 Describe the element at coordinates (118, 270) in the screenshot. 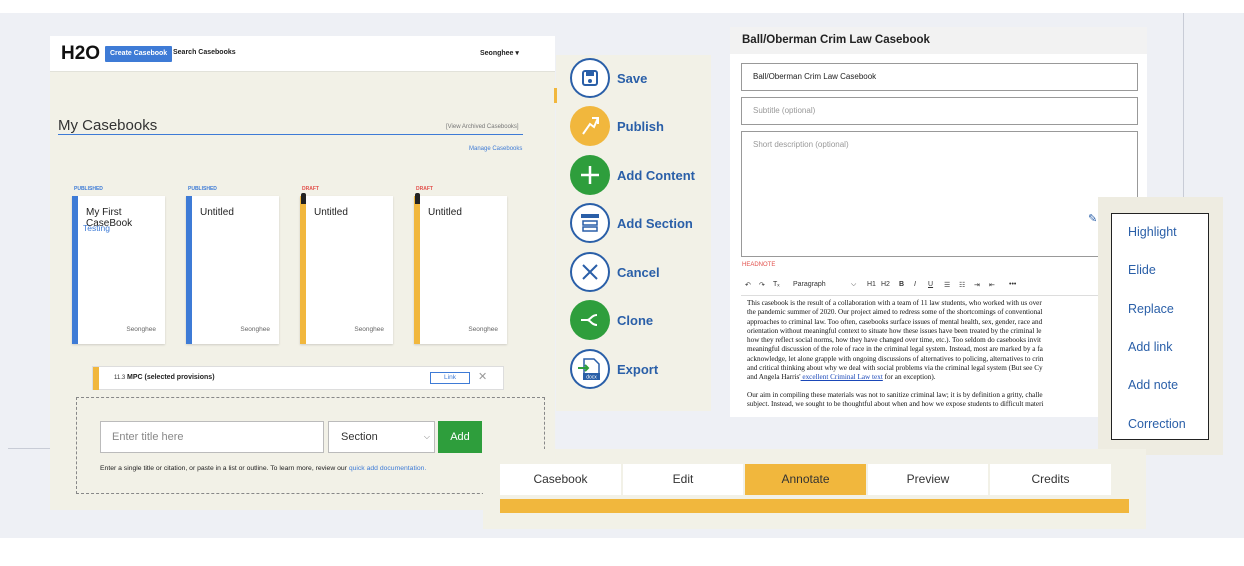

I see `casebook-card: My First CaseBook Testing Seonghee` at that location.